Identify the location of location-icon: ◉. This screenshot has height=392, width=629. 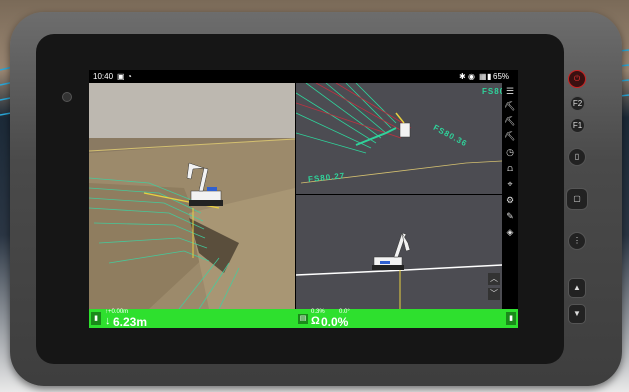
(471, 76).